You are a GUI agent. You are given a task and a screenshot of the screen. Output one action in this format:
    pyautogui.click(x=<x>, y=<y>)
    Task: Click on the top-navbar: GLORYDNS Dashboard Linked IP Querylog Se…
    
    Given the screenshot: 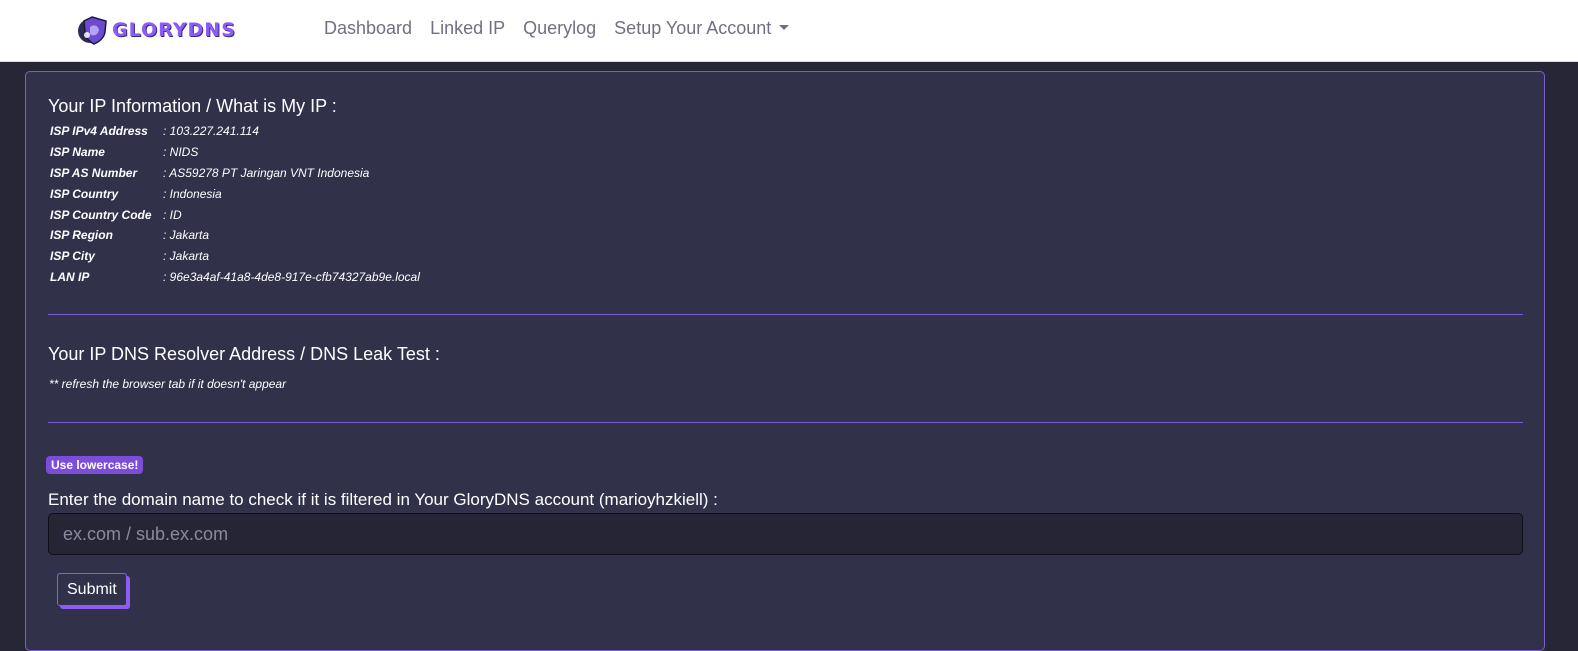 What is the action you would take?
    pyautogui.click(x=789, y=31)
    